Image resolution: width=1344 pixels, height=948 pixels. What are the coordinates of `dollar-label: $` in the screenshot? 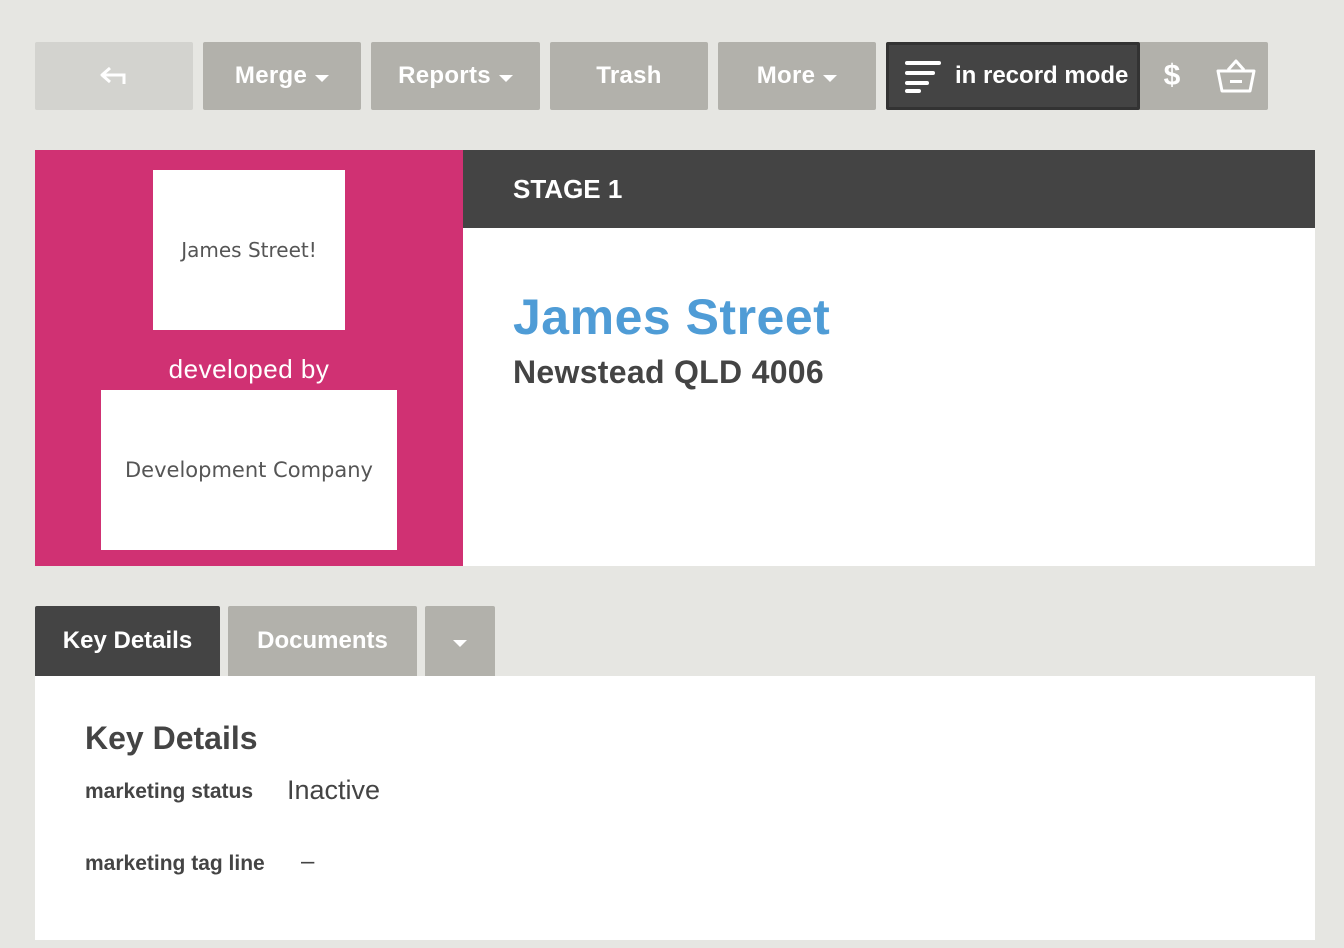 It's located at (1172, 75).